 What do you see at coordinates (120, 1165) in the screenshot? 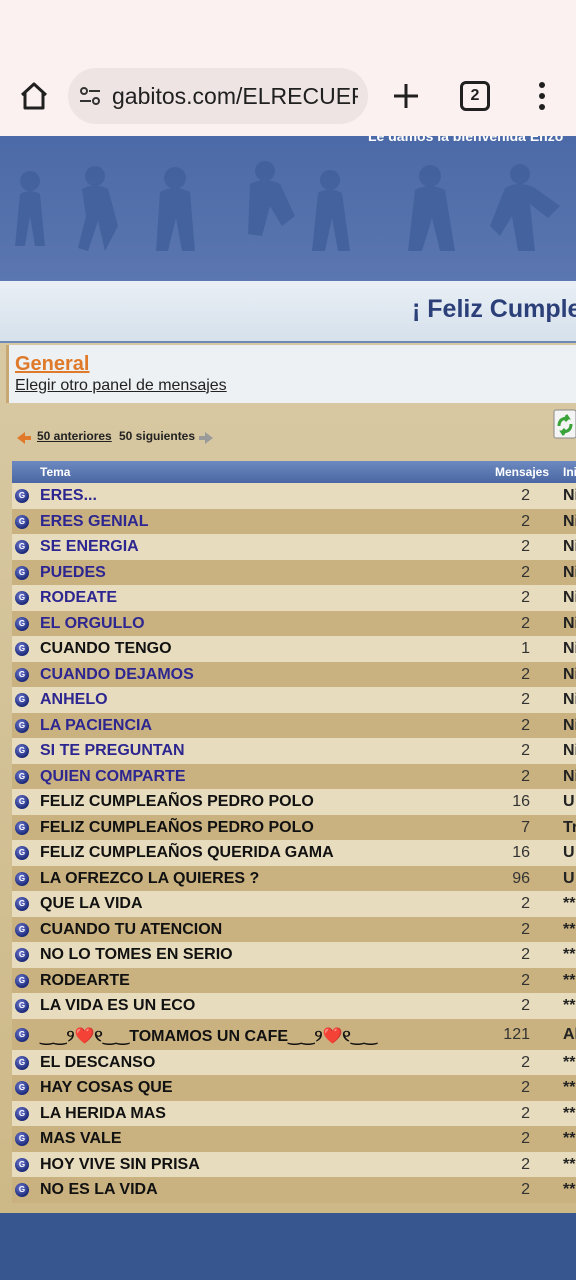
I see `topic-title-link: HOY VIVE SIN PRISA` at bounding box center [120, 1165].